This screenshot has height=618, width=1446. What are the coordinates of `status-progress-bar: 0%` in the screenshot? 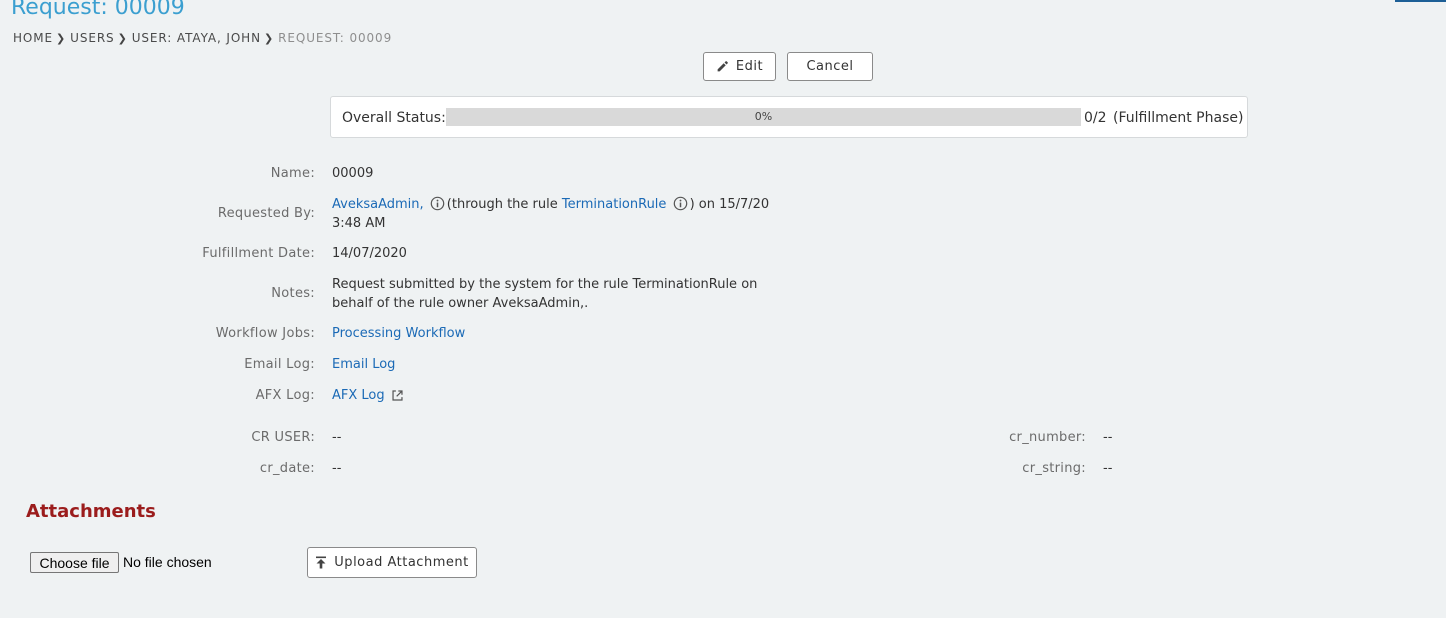 It's located at (763, 117).